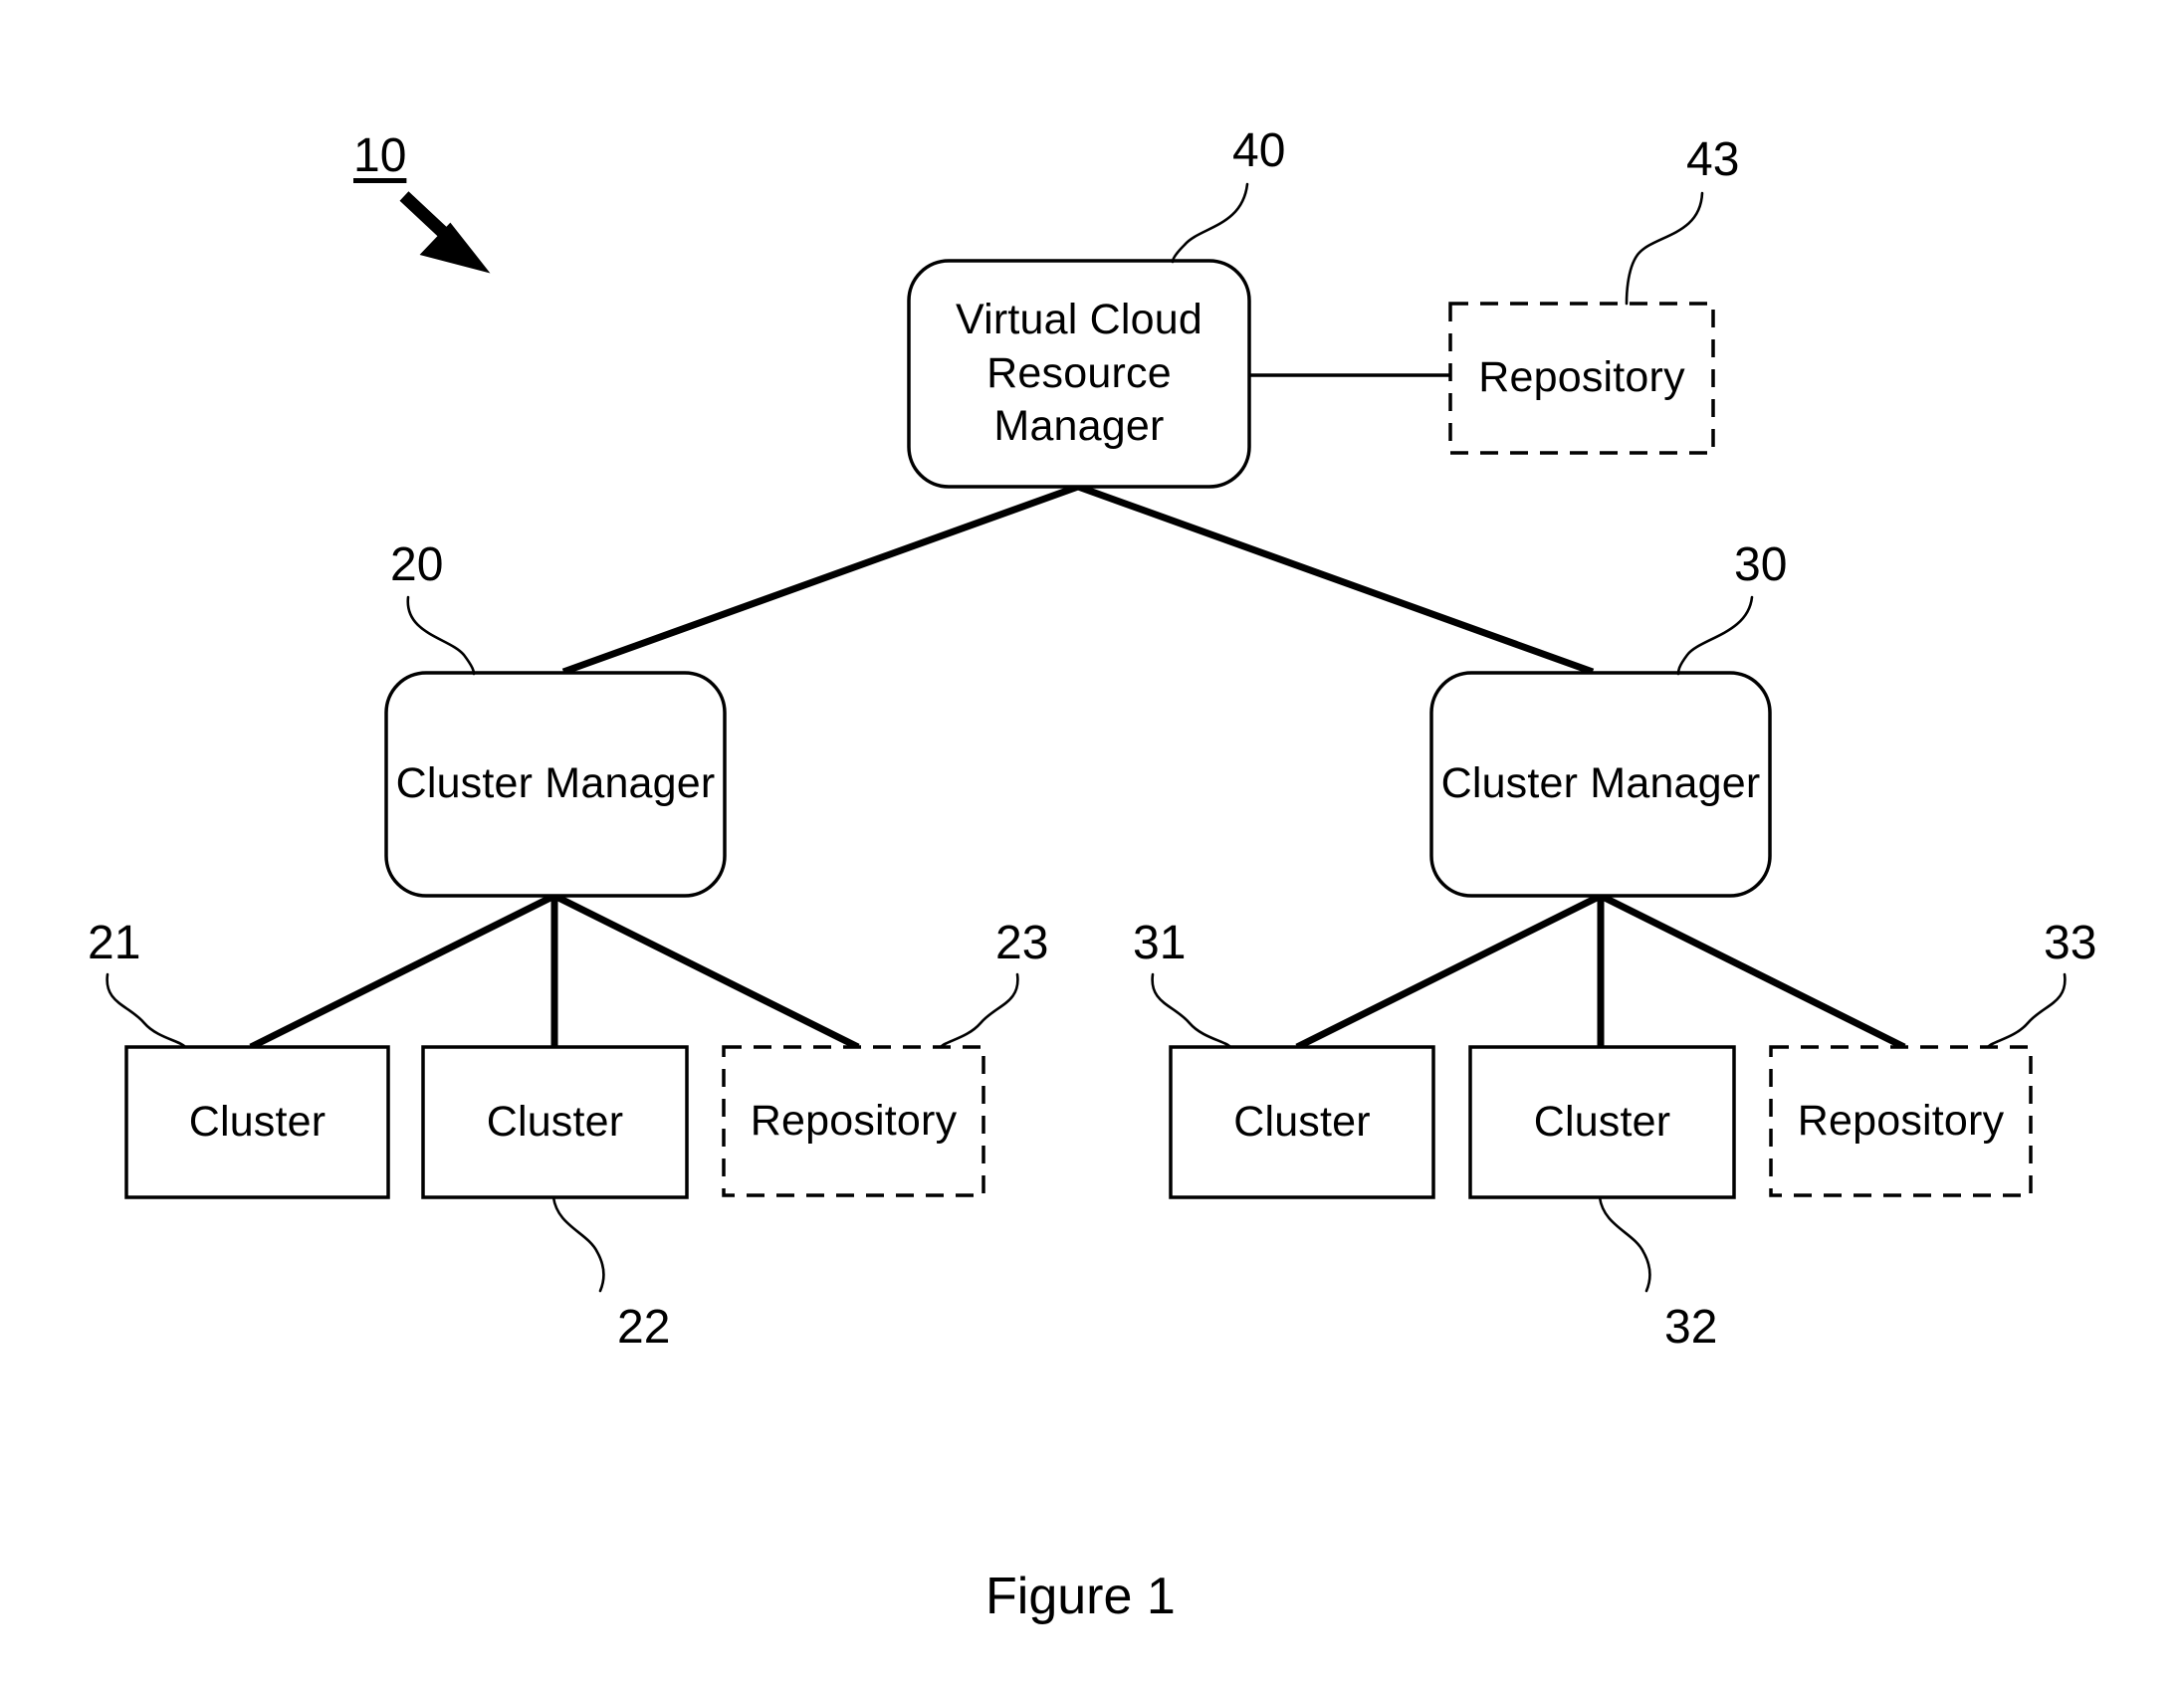 The image size is (2184, 1686). Describe the element at coordinates (380, 155) in the screenshot. I see `ref-numeral-10: 10` at that location.